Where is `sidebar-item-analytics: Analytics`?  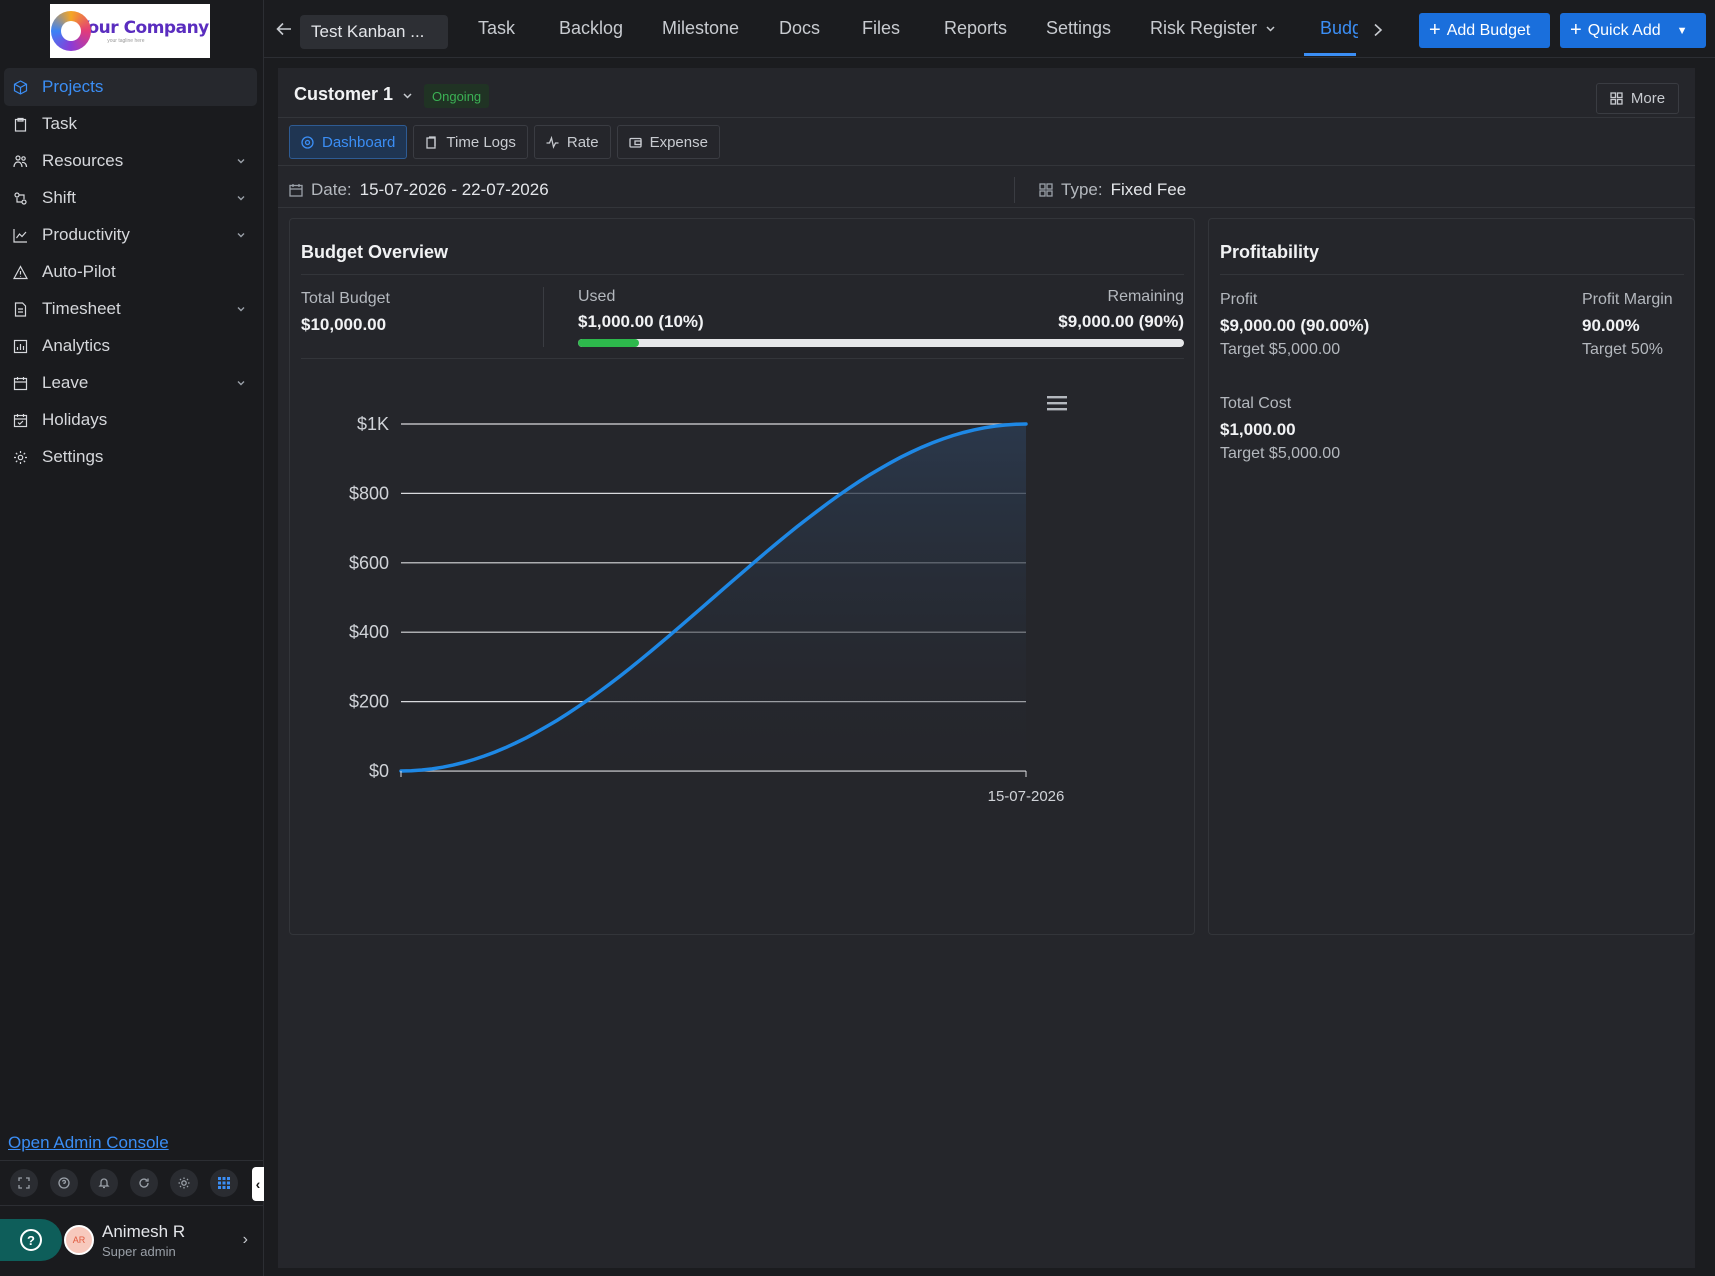 sidebar-item-analytics: Analytics is located at coordinates (130, 346).